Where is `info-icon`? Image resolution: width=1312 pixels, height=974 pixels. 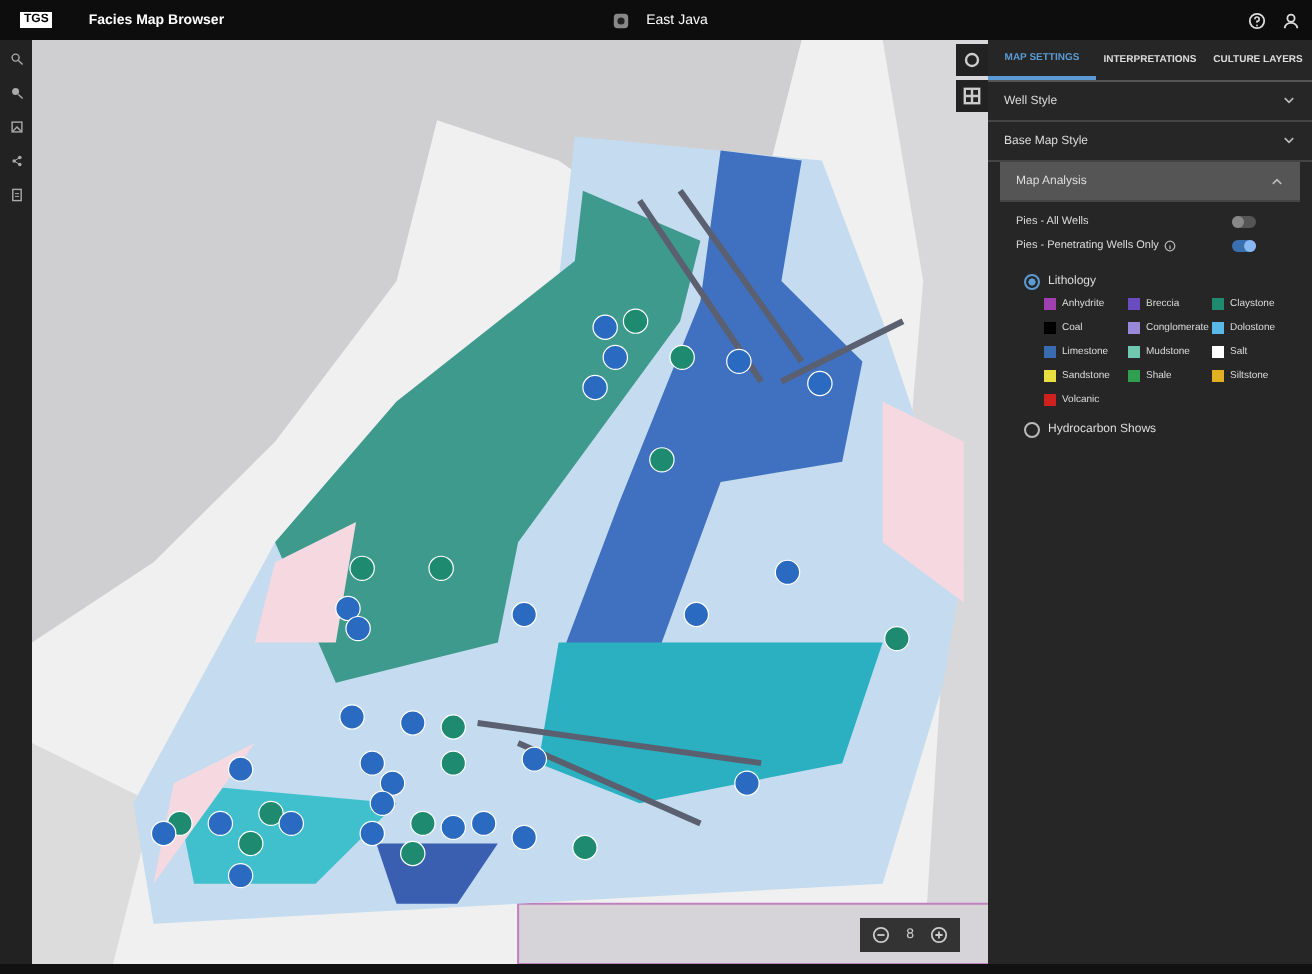 info-icon is located at coordinates (1170, 246).